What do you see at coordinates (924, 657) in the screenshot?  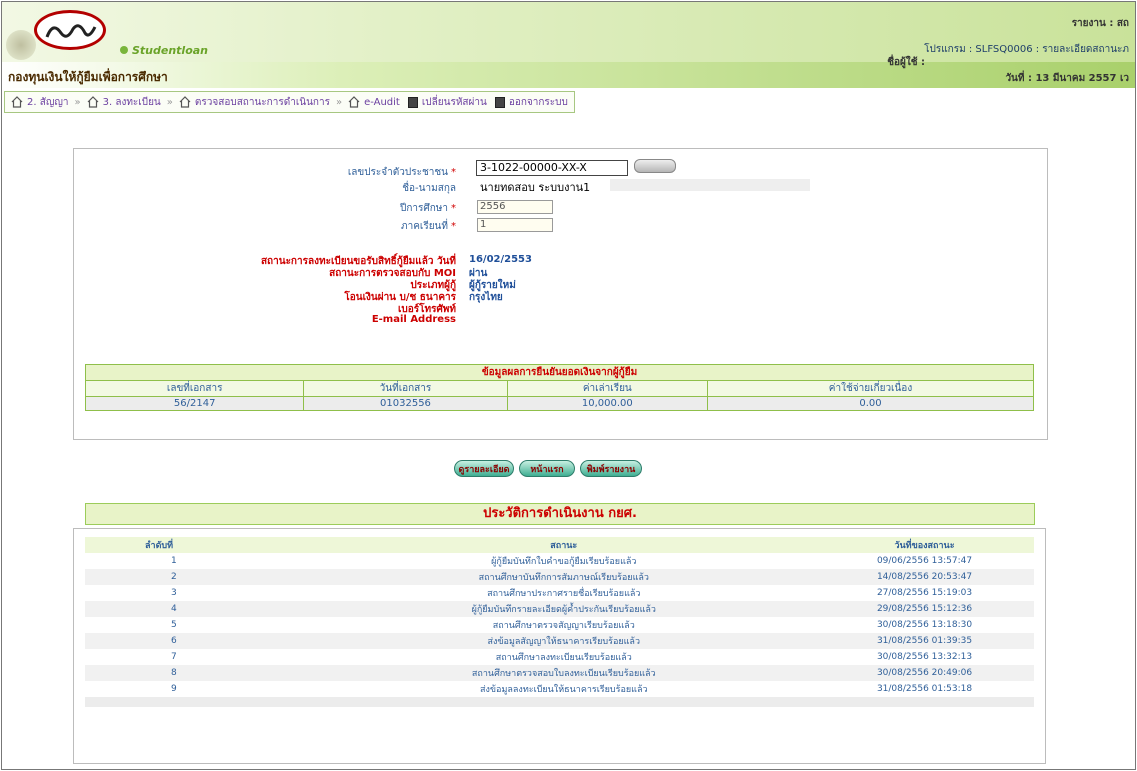 I see `history-table-cell: 30/08/2556 13:32:13` at bounding box center [924, 657].